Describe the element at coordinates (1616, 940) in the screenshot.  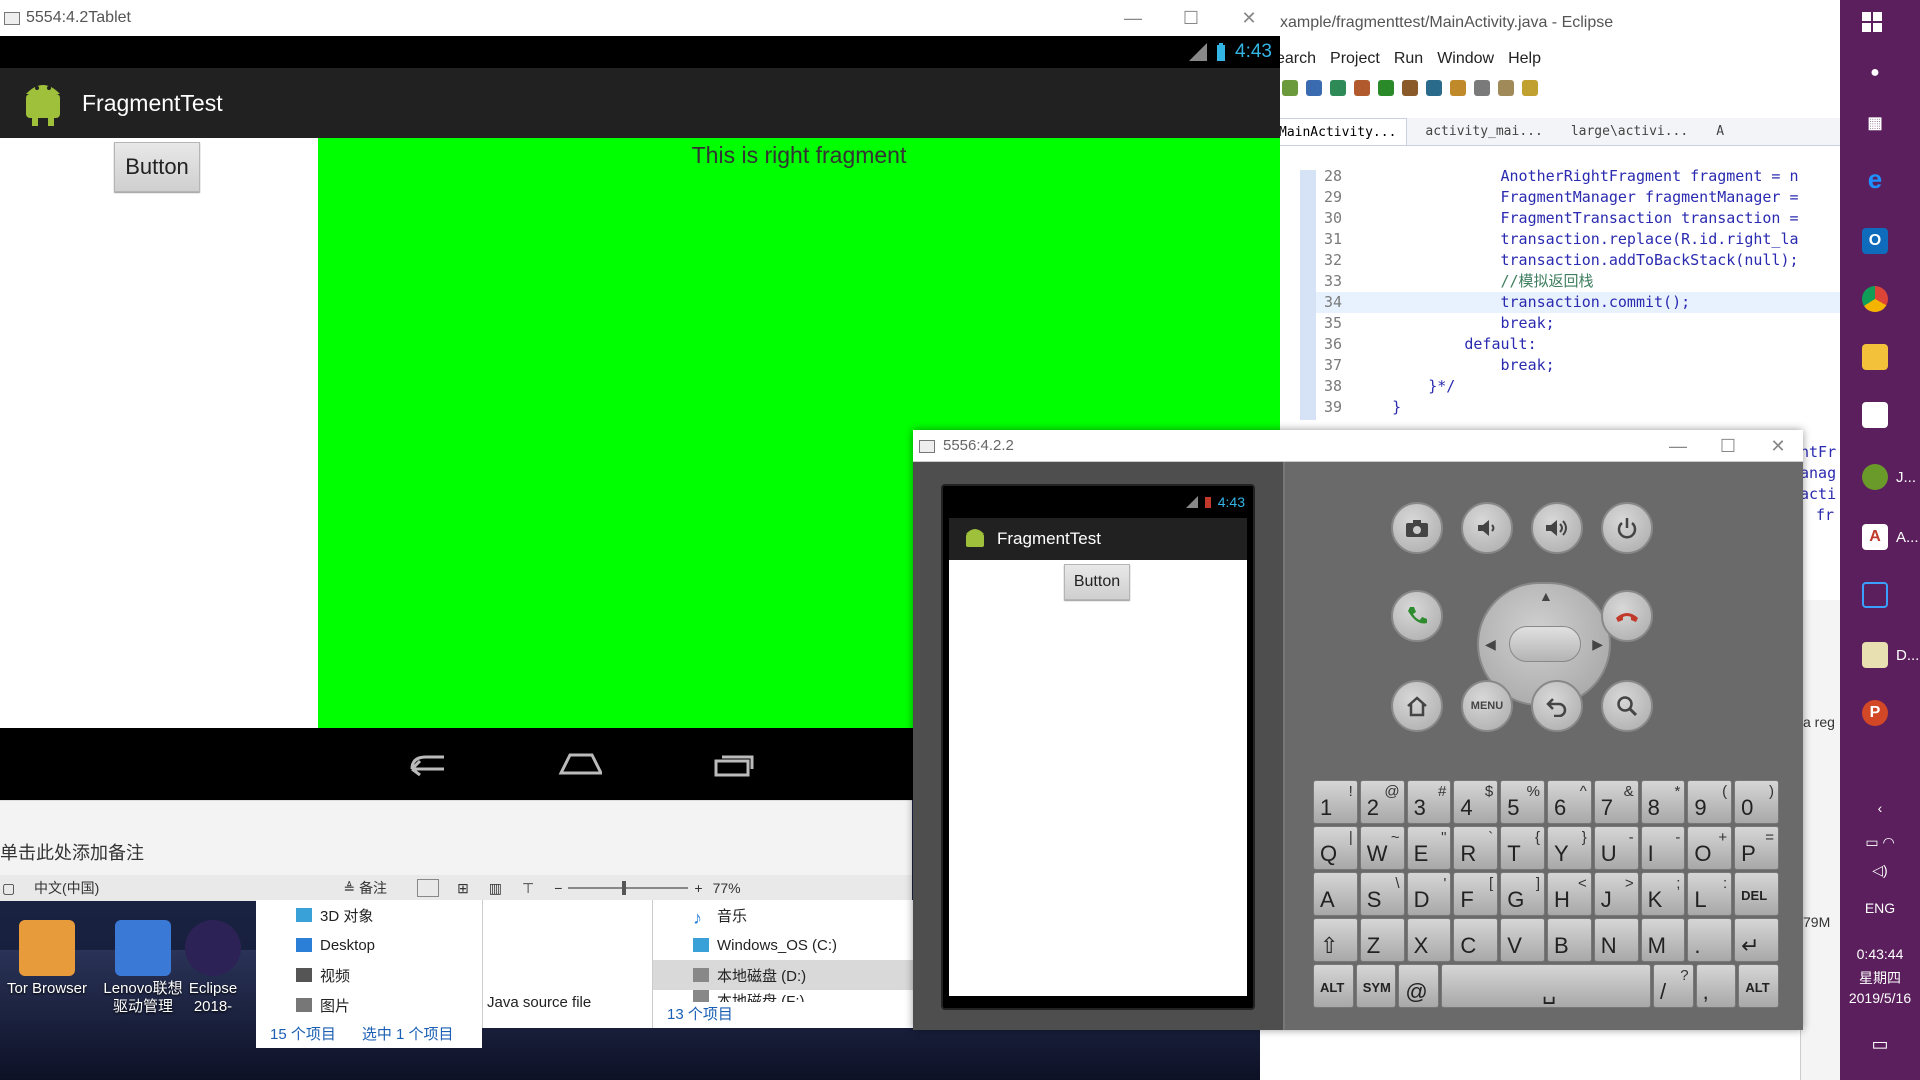
I see `key: N` at that location.